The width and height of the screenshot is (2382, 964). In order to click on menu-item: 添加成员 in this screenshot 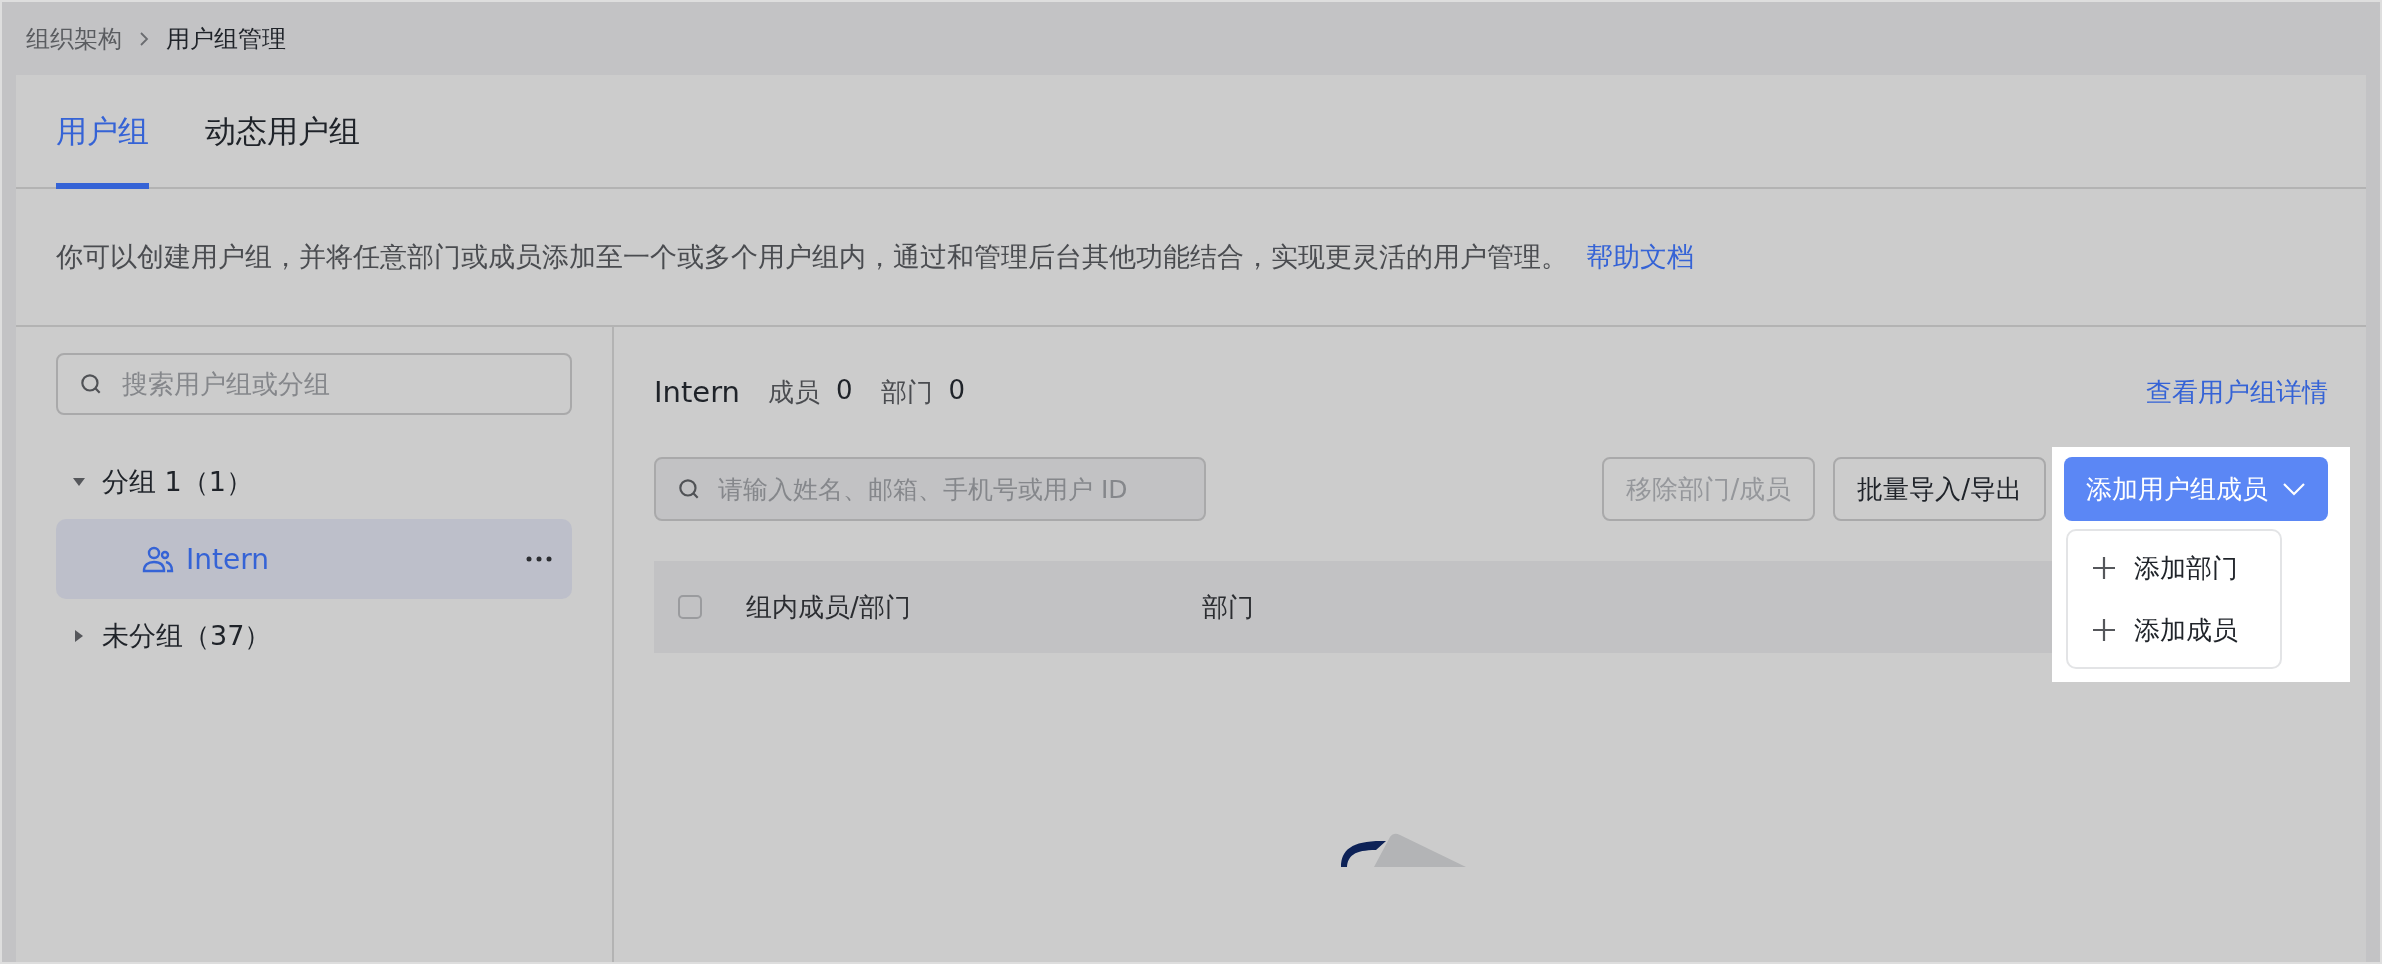, I will do `click(2174, 630)`.